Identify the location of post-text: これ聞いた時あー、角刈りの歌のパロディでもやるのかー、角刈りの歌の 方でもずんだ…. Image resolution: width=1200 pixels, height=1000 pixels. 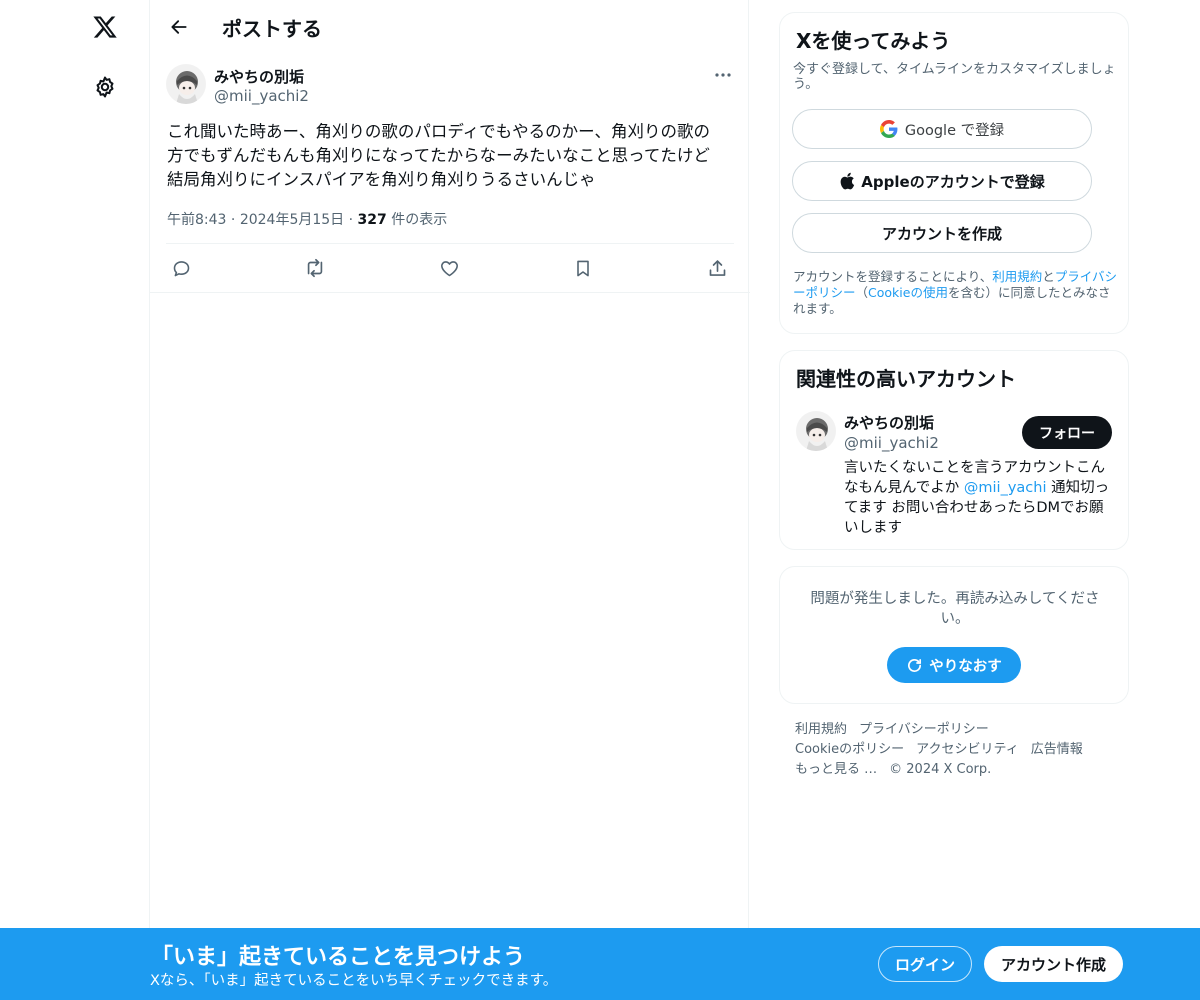
(439, 155).